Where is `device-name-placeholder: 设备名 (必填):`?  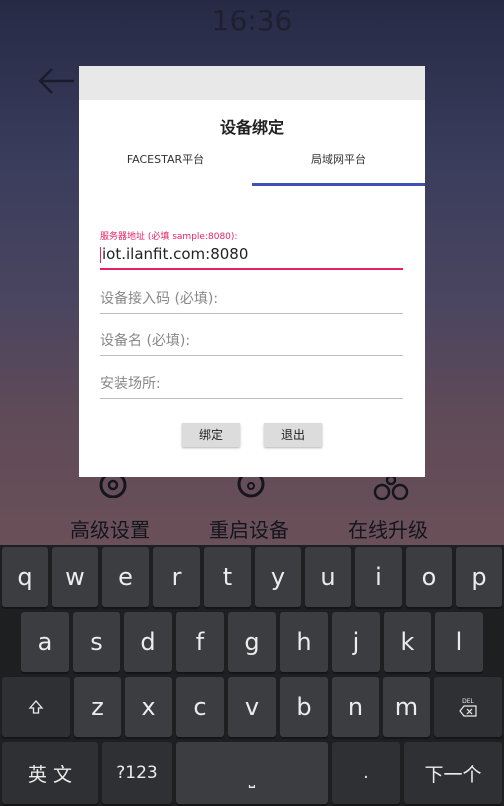
device-name-placeholder: 设备名 (必填): is located at coordinates (145, 341).